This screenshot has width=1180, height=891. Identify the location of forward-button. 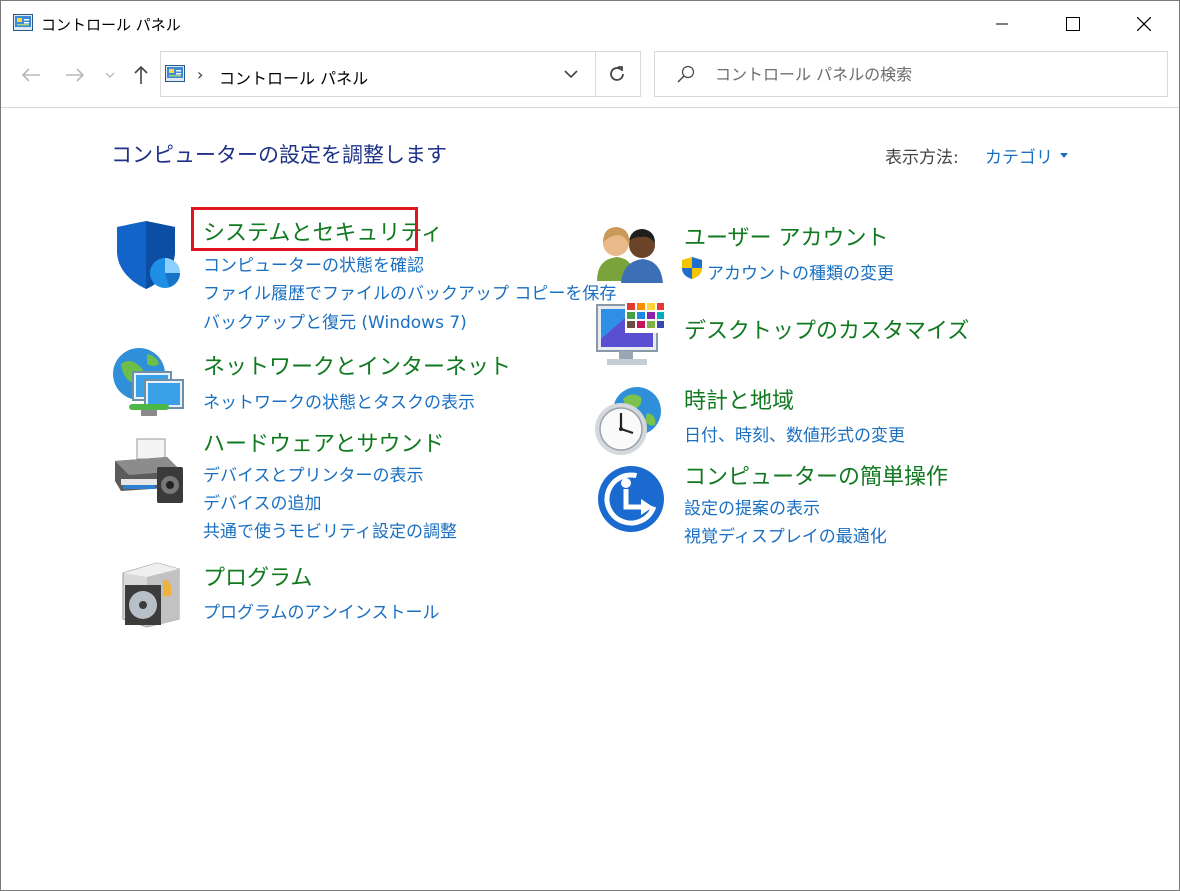
(75, 75).